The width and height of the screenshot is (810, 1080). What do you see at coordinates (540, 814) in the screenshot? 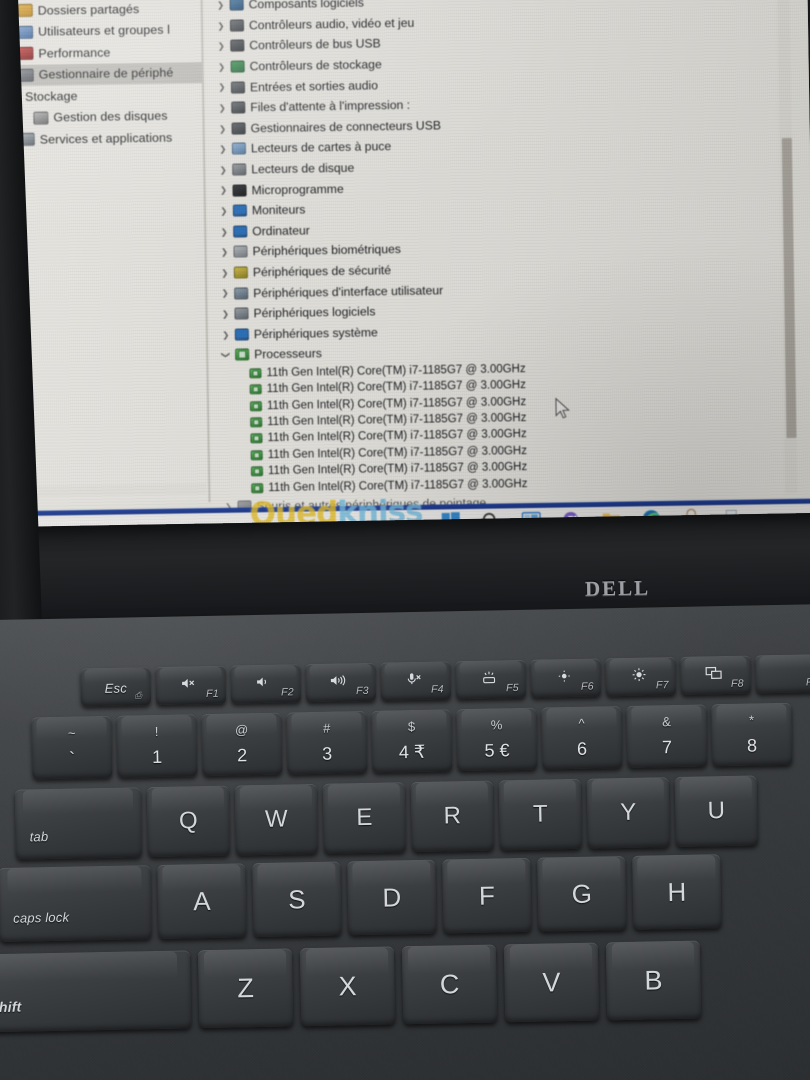
I see `key-t: T` at bounding box center [540, 814].